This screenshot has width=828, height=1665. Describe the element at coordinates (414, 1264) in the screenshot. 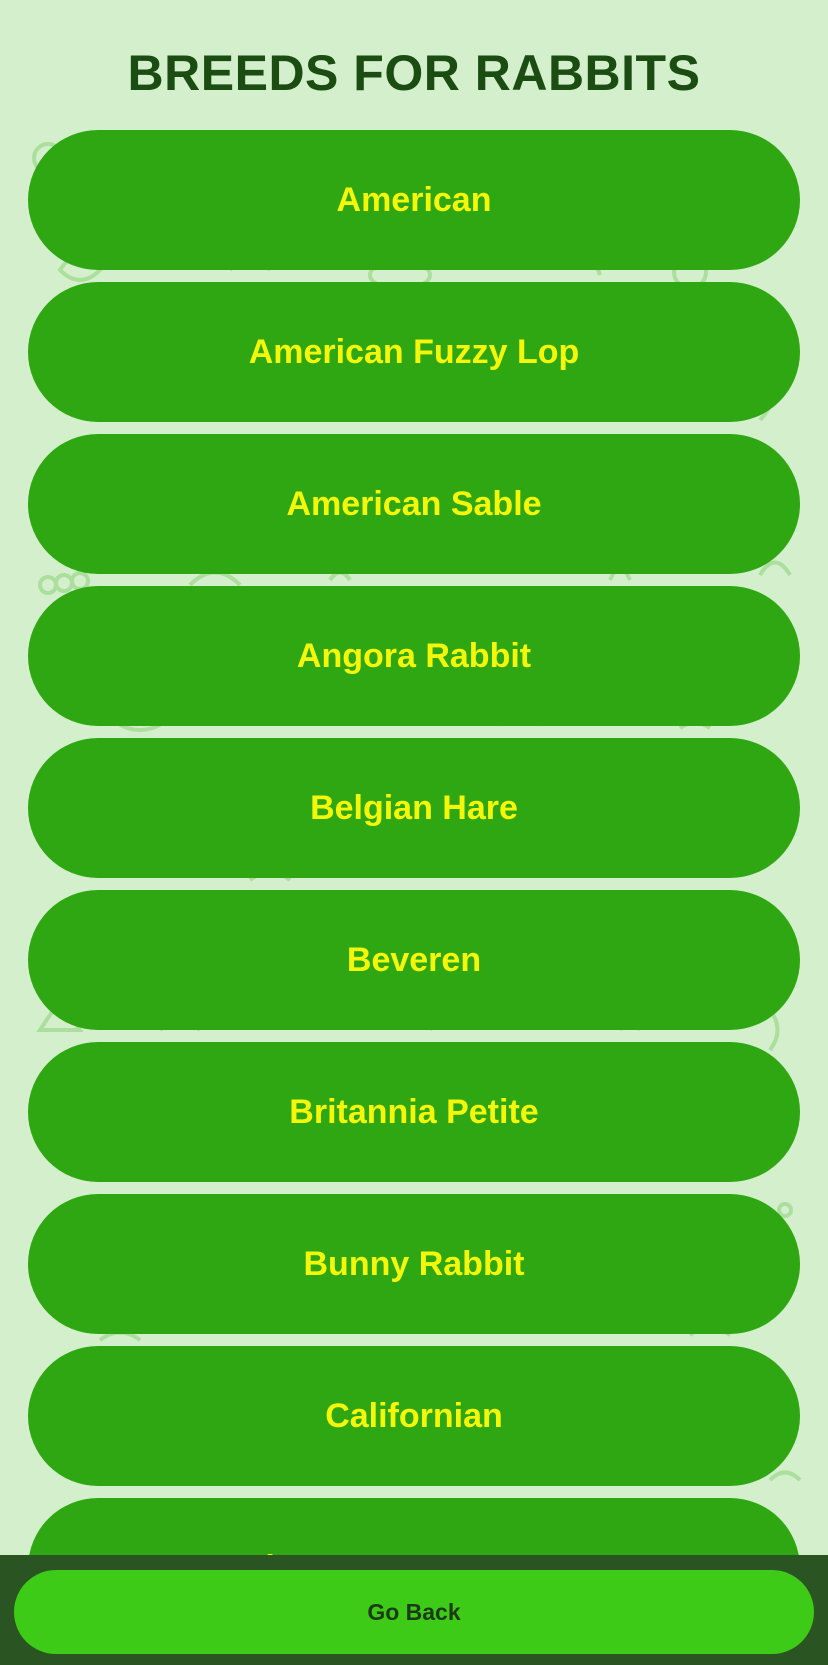

I see `breed-button-bunny-rabbit: Bunny Rabbit` at that location.